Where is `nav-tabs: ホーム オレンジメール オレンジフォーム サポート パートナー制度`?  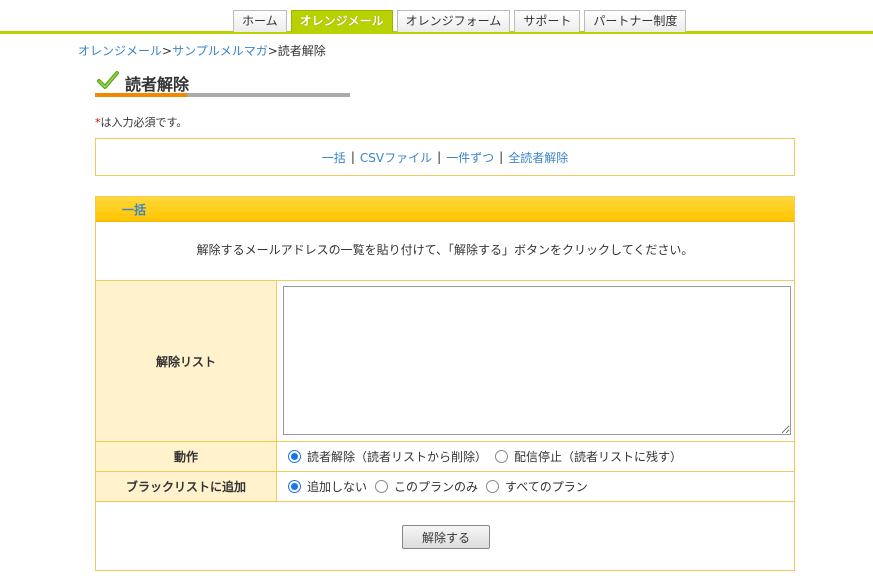
nav-tabs: ホーム オレンジメール オレンジフォーム サポート パートナー制度 is located at coordinates (460, 21).